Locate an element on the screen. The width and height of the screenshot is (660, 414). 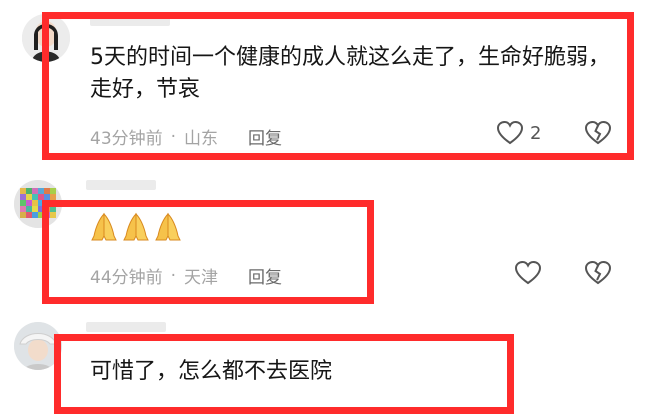
broken-heart-icon is located at coordinates (598, 272).